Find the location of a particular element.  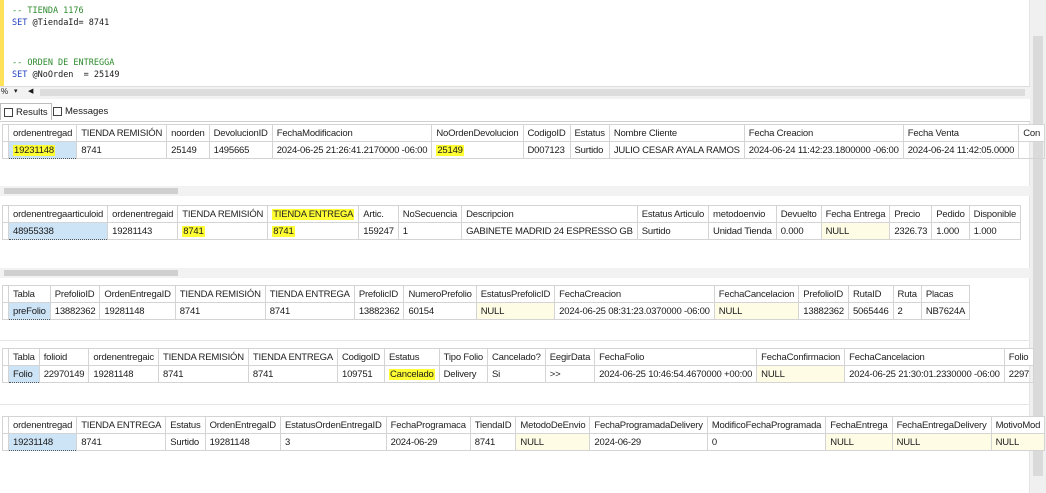

column-header: Placas is located at coordinates (945, 294).